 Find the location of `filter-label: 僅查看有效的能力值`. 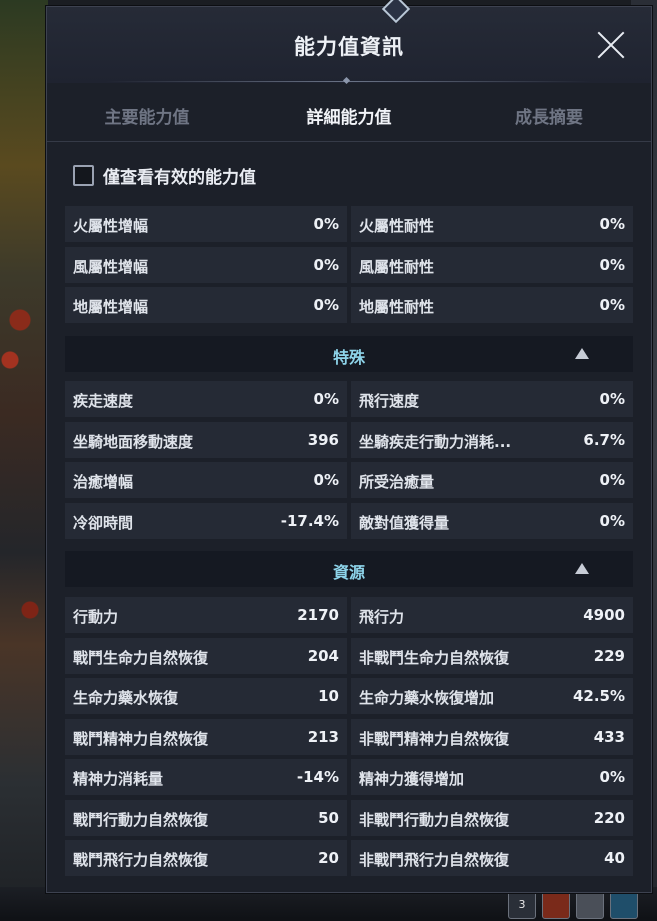

filter-label: 僅查看有效的能力值 is located at coordinates (179, 177).